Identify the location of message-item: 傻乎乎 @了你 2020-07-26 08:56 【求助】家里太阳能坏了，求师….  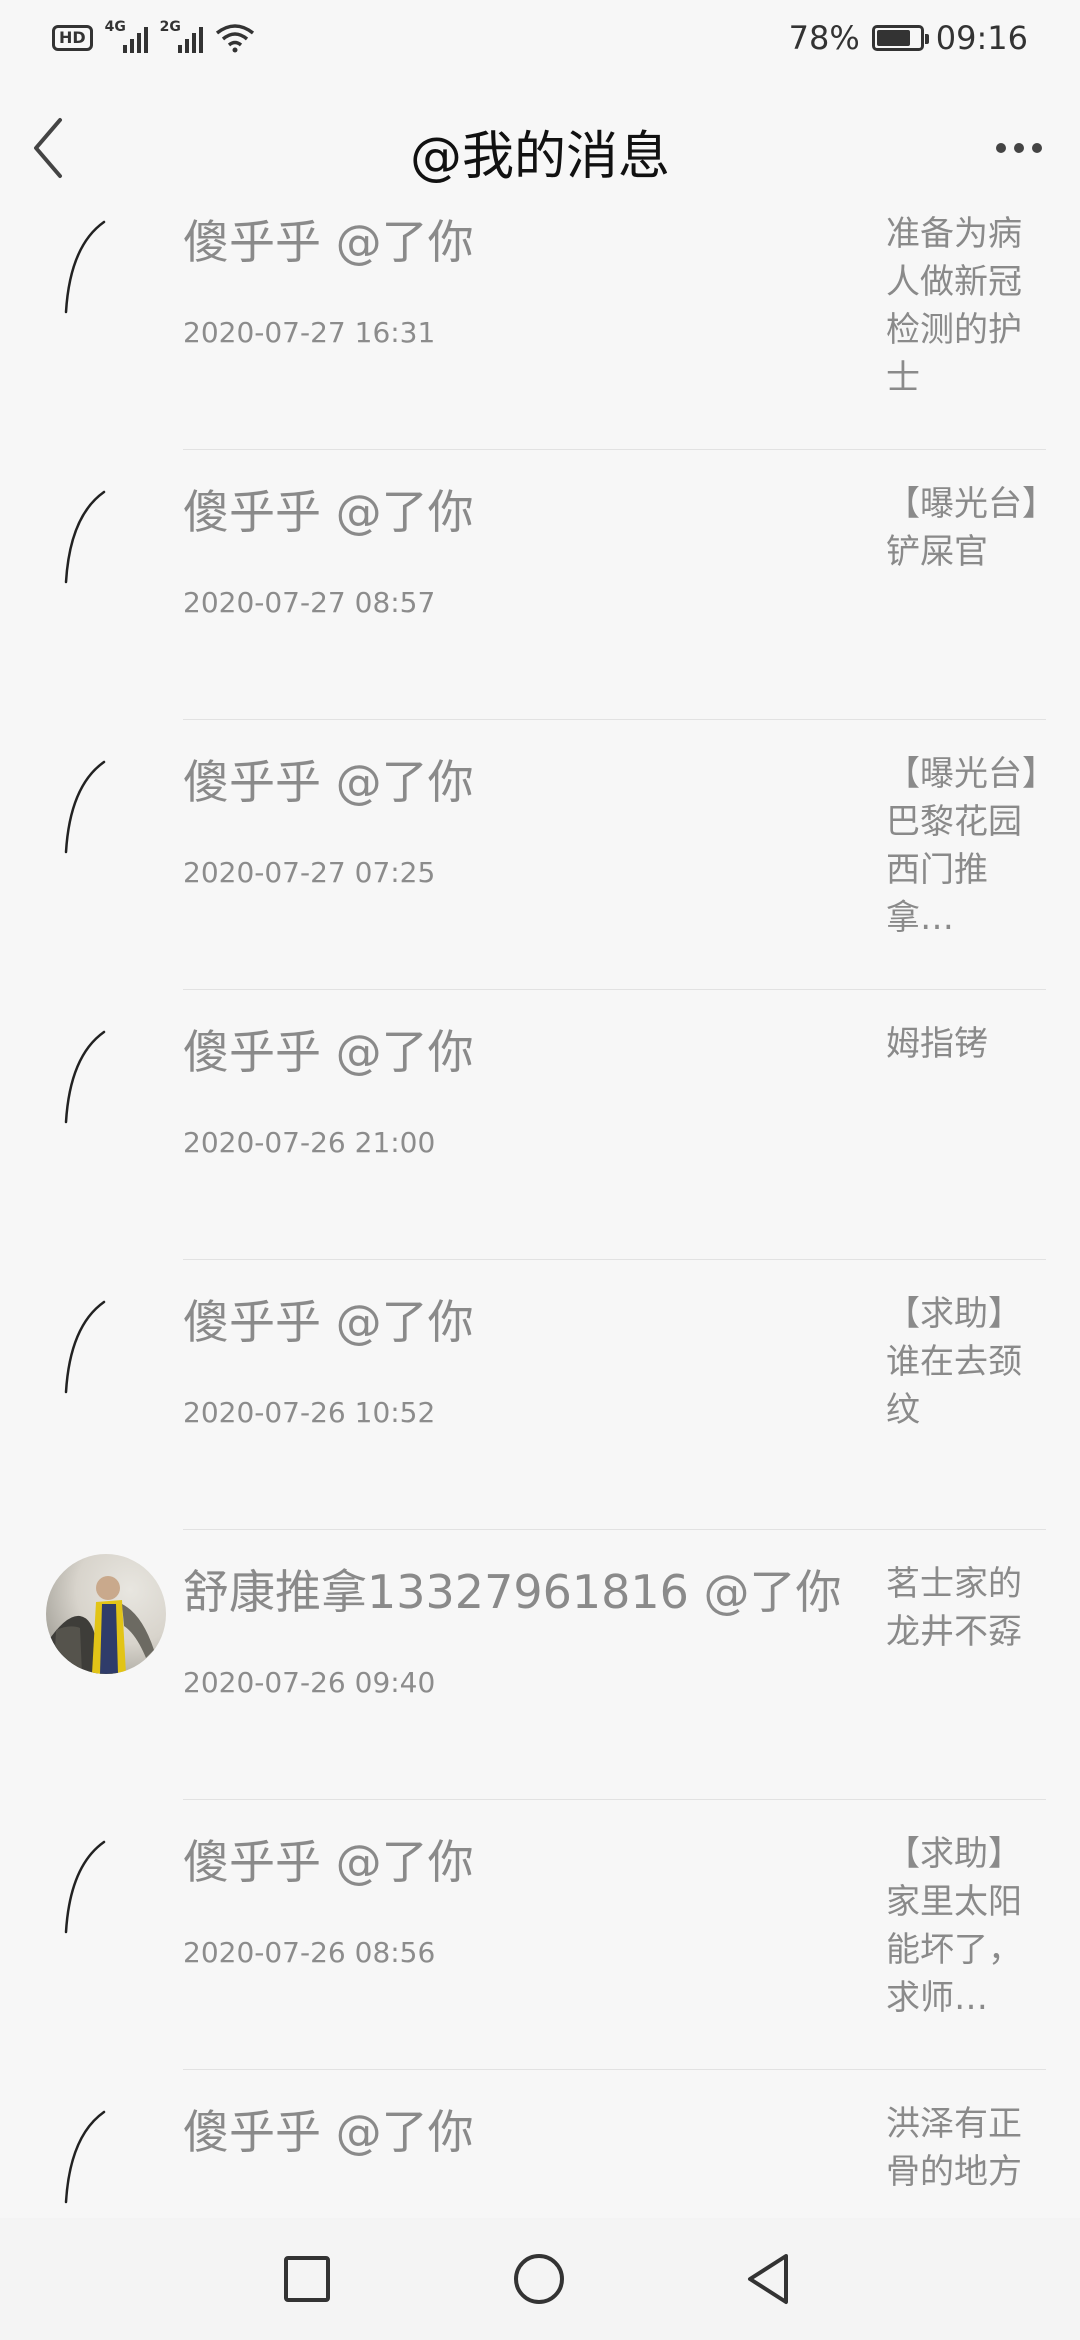
(540, 1935).